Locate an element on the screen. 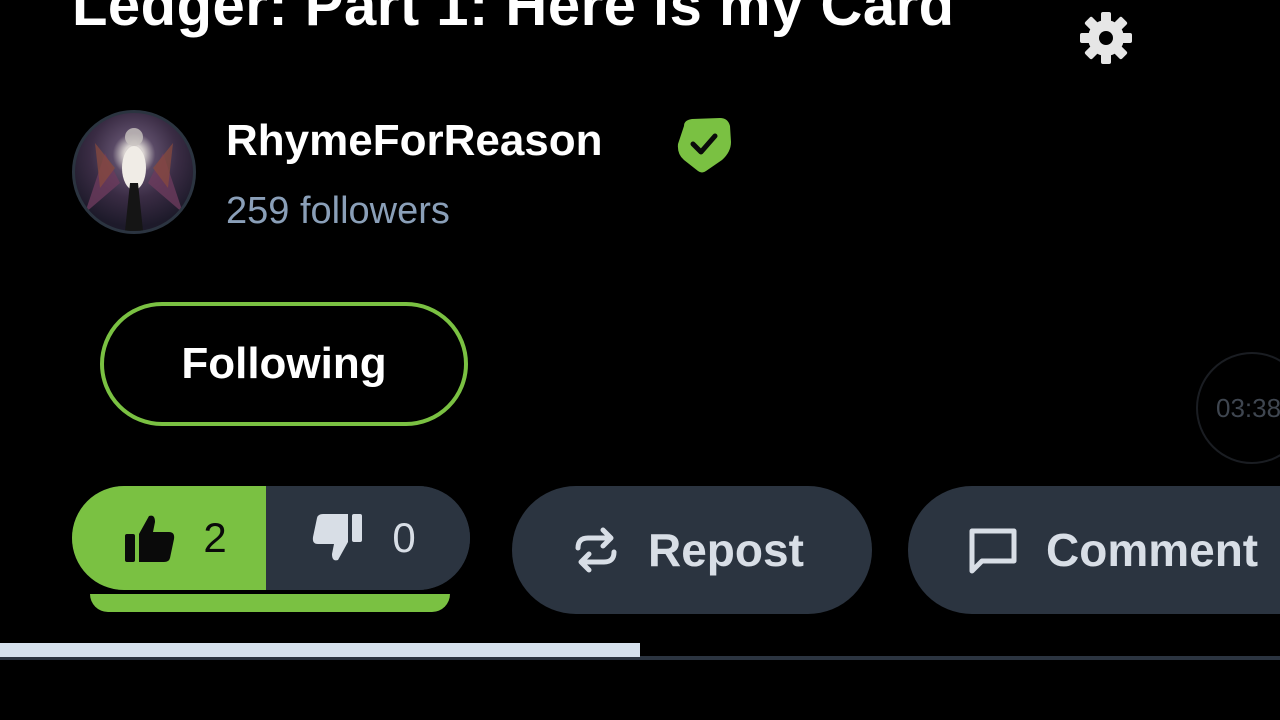  following-button: Following is located at coordinates (284, 364).